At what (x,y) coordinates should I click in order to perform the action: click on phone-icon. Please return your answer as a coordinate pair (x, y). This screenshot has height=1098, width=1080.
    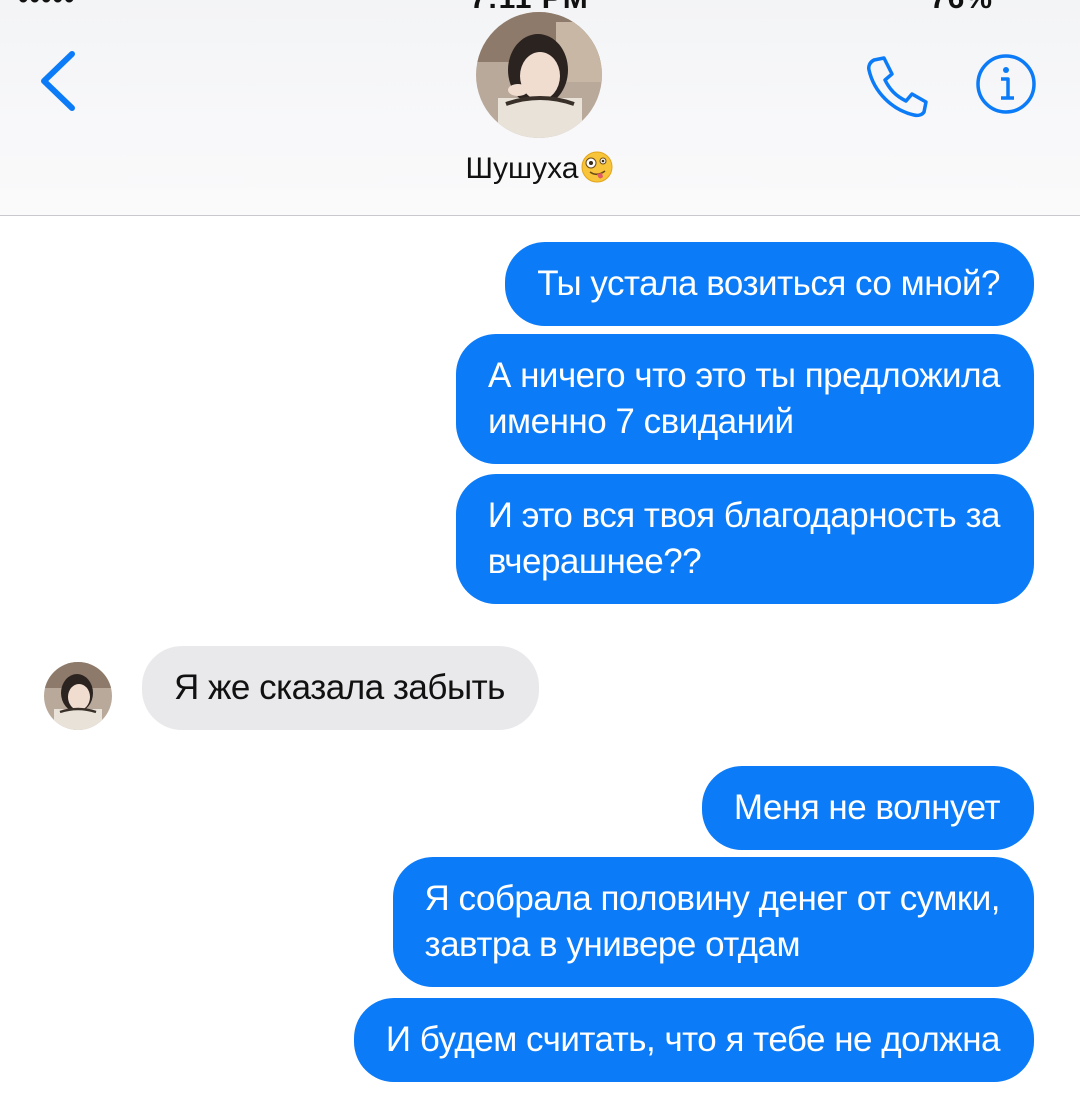
    Looking at the image, I should click on (897, 87).